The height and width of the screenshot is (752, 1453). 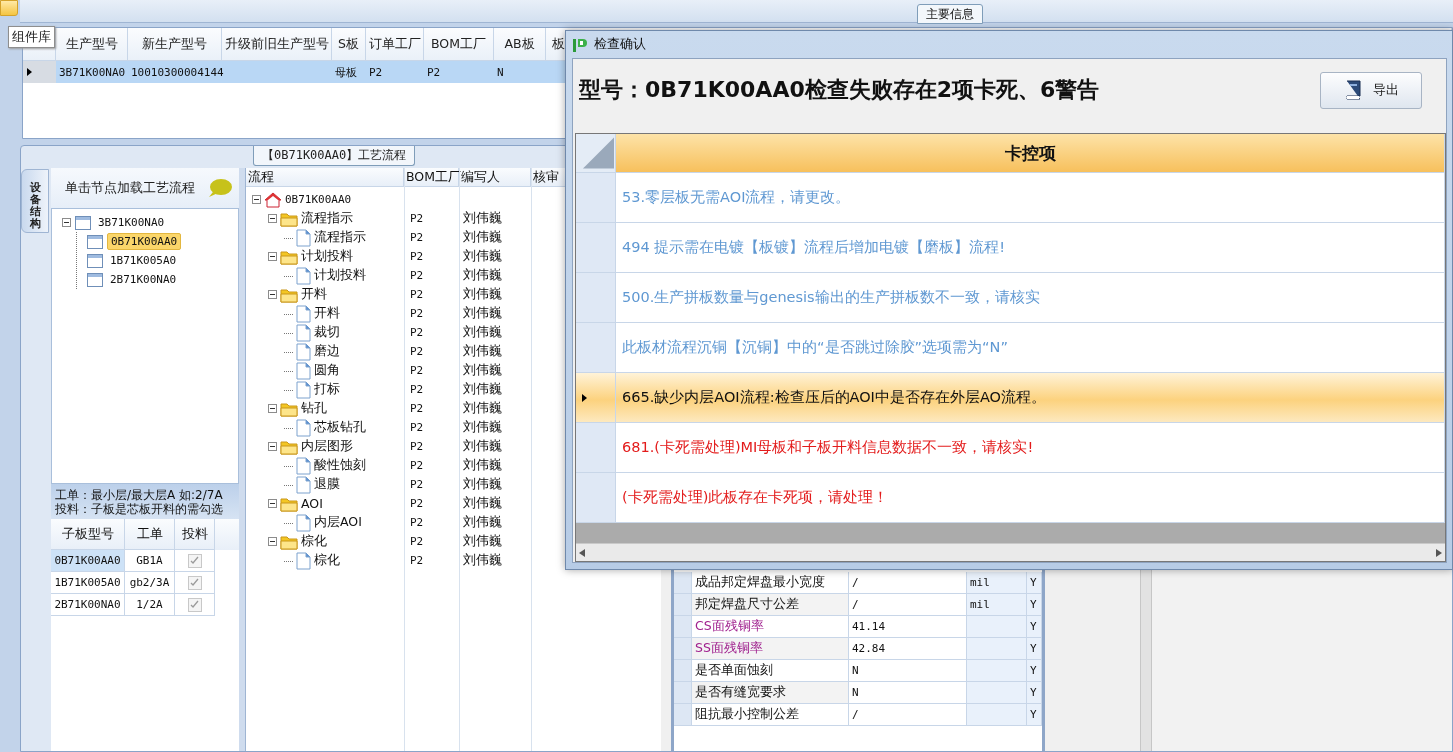 What do you see at coordinates (150, 583) in the screenshot?
I see `table-cell: gb2/3A` at bounding box center [150, 583].